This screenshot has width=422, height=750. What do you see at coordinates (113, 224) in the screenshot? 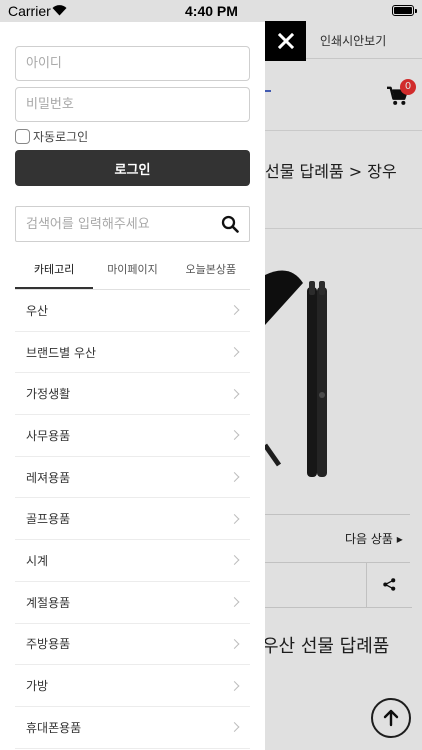
I see `search-input` at bounding box center [113, 224].